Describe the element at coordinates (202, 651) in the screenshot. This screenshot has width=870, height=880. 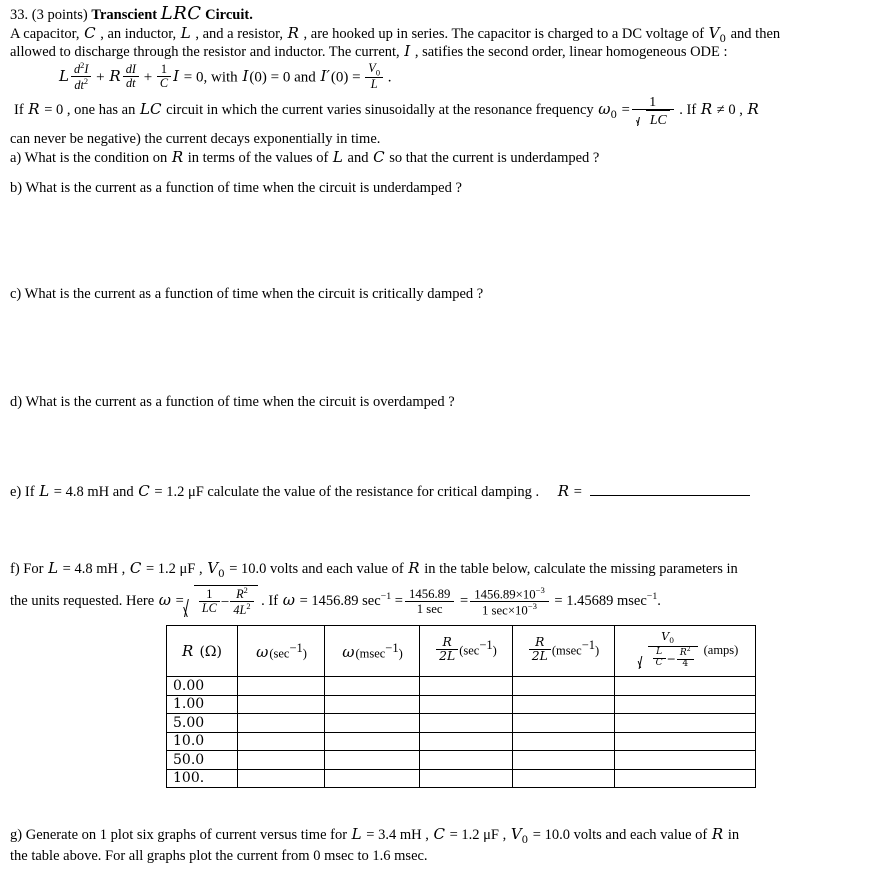
I see `col-header-R: R (Ω)` at that location.